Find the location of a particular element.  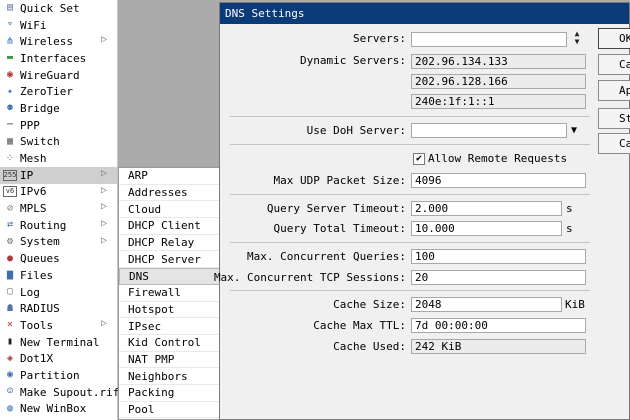

window-titlebar: DNS Settings is located at coordinates (424, 13).